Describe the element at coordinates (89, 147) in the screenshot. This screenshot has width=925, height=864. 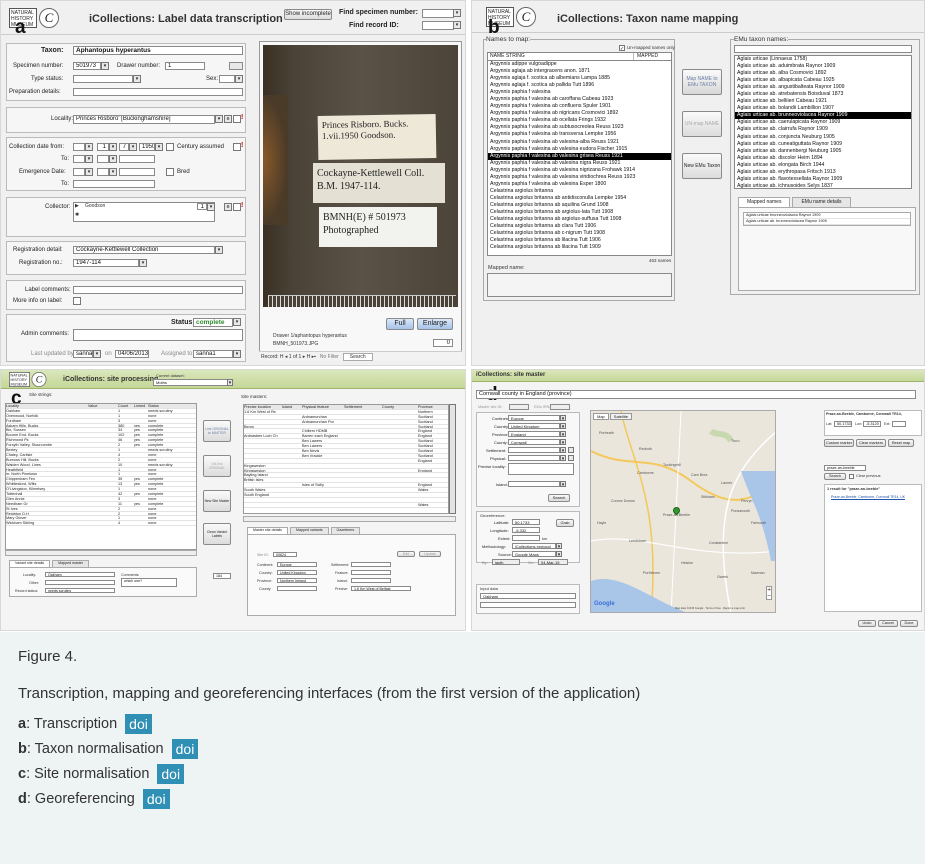
I see `date-day-dropdown: ▾` at that location.